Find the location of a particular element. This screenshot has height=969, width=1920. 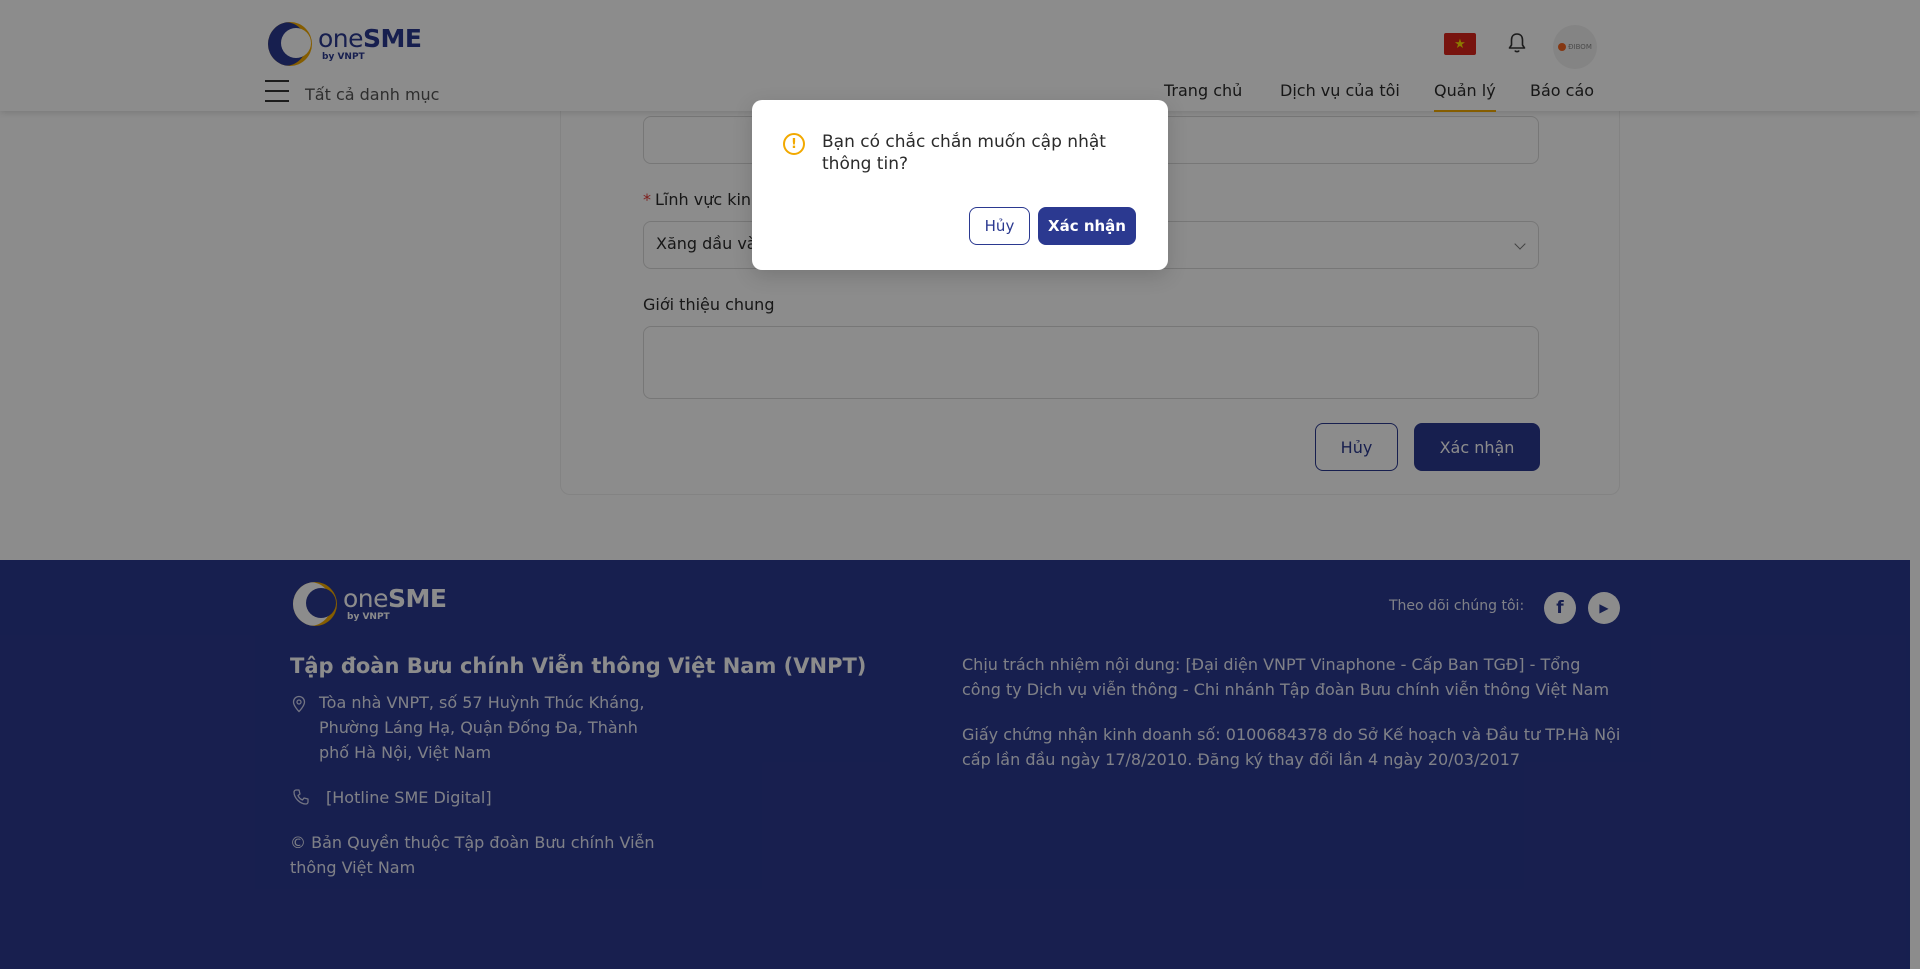

dialog-confirm-button: Xác nhận is located at coordinates (1087, 226).